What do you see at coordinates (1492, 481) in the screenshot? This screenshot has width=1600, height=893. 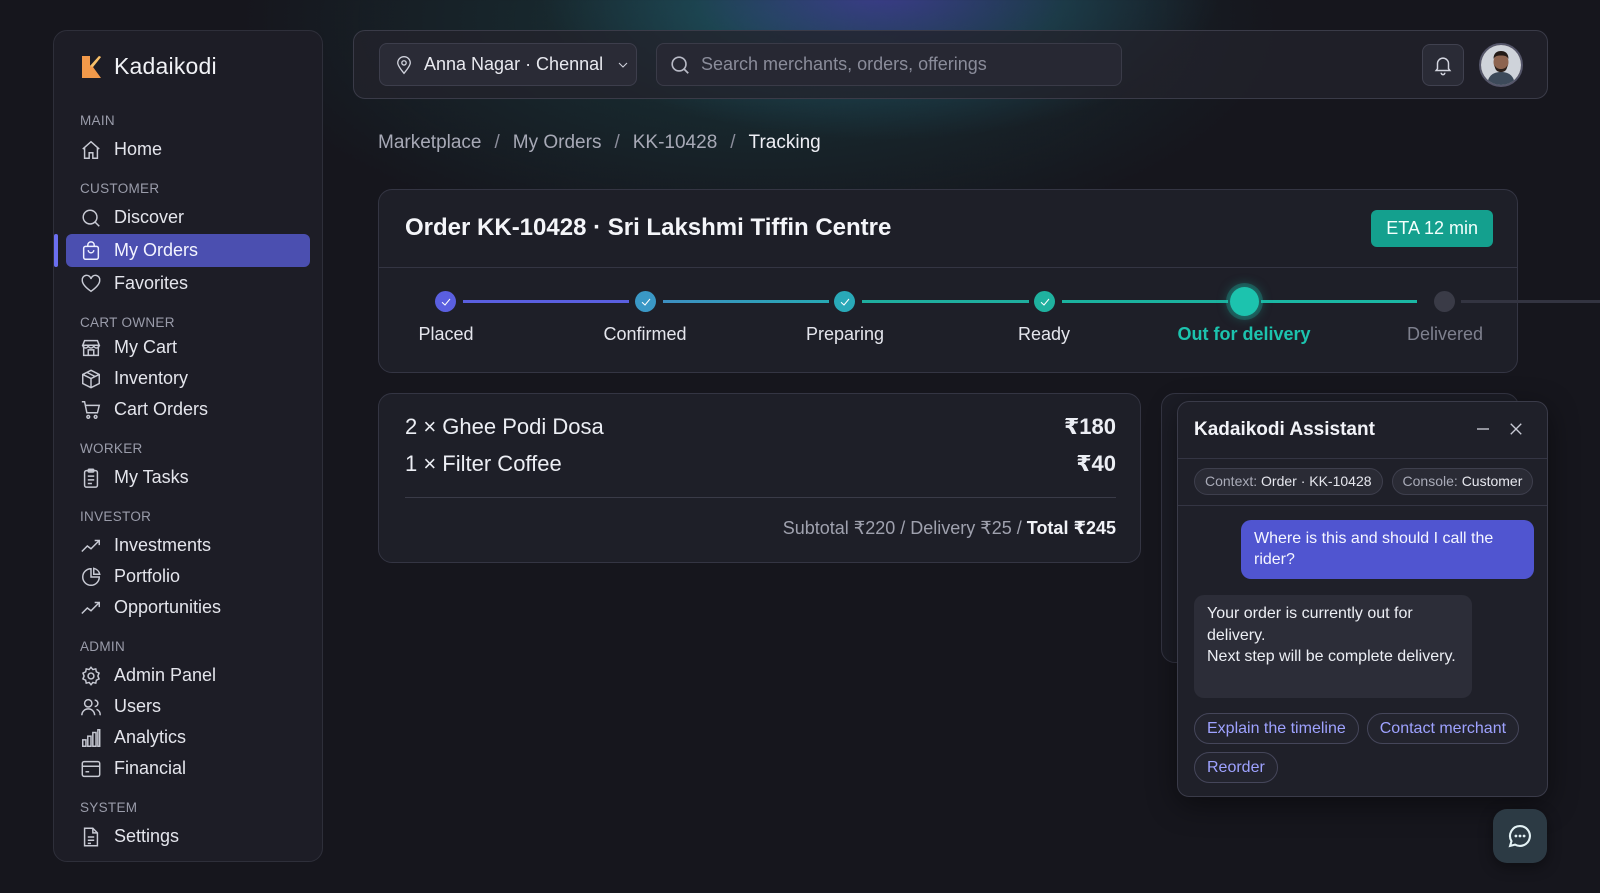 I see `console-value: Customer` at bounding box center [1492, 481].